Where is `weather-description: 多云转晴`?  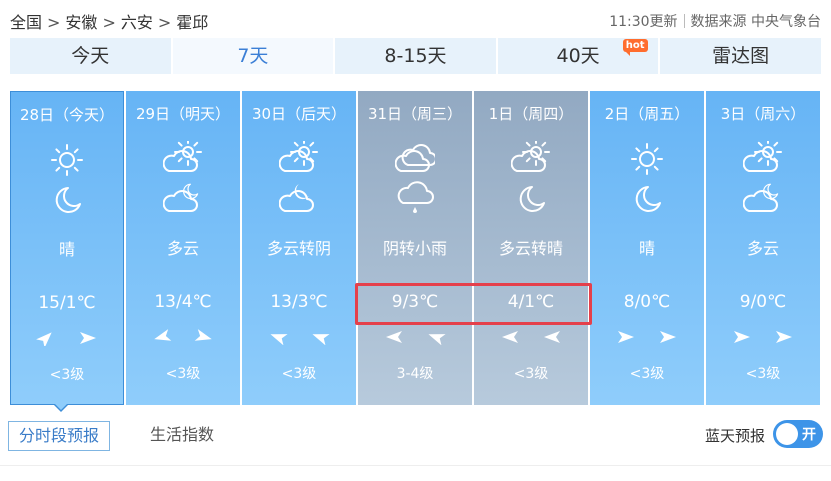 weather-description: 多云转晴 is located at coordinates (530, 248).